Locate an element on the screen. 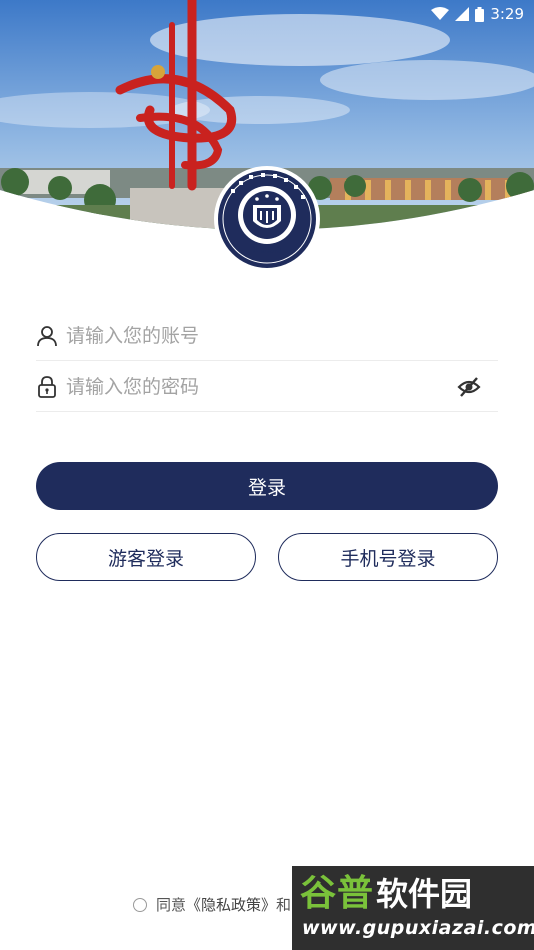  watermark-url: www.gupuxiazai.com is located at coordinates (418, 928).